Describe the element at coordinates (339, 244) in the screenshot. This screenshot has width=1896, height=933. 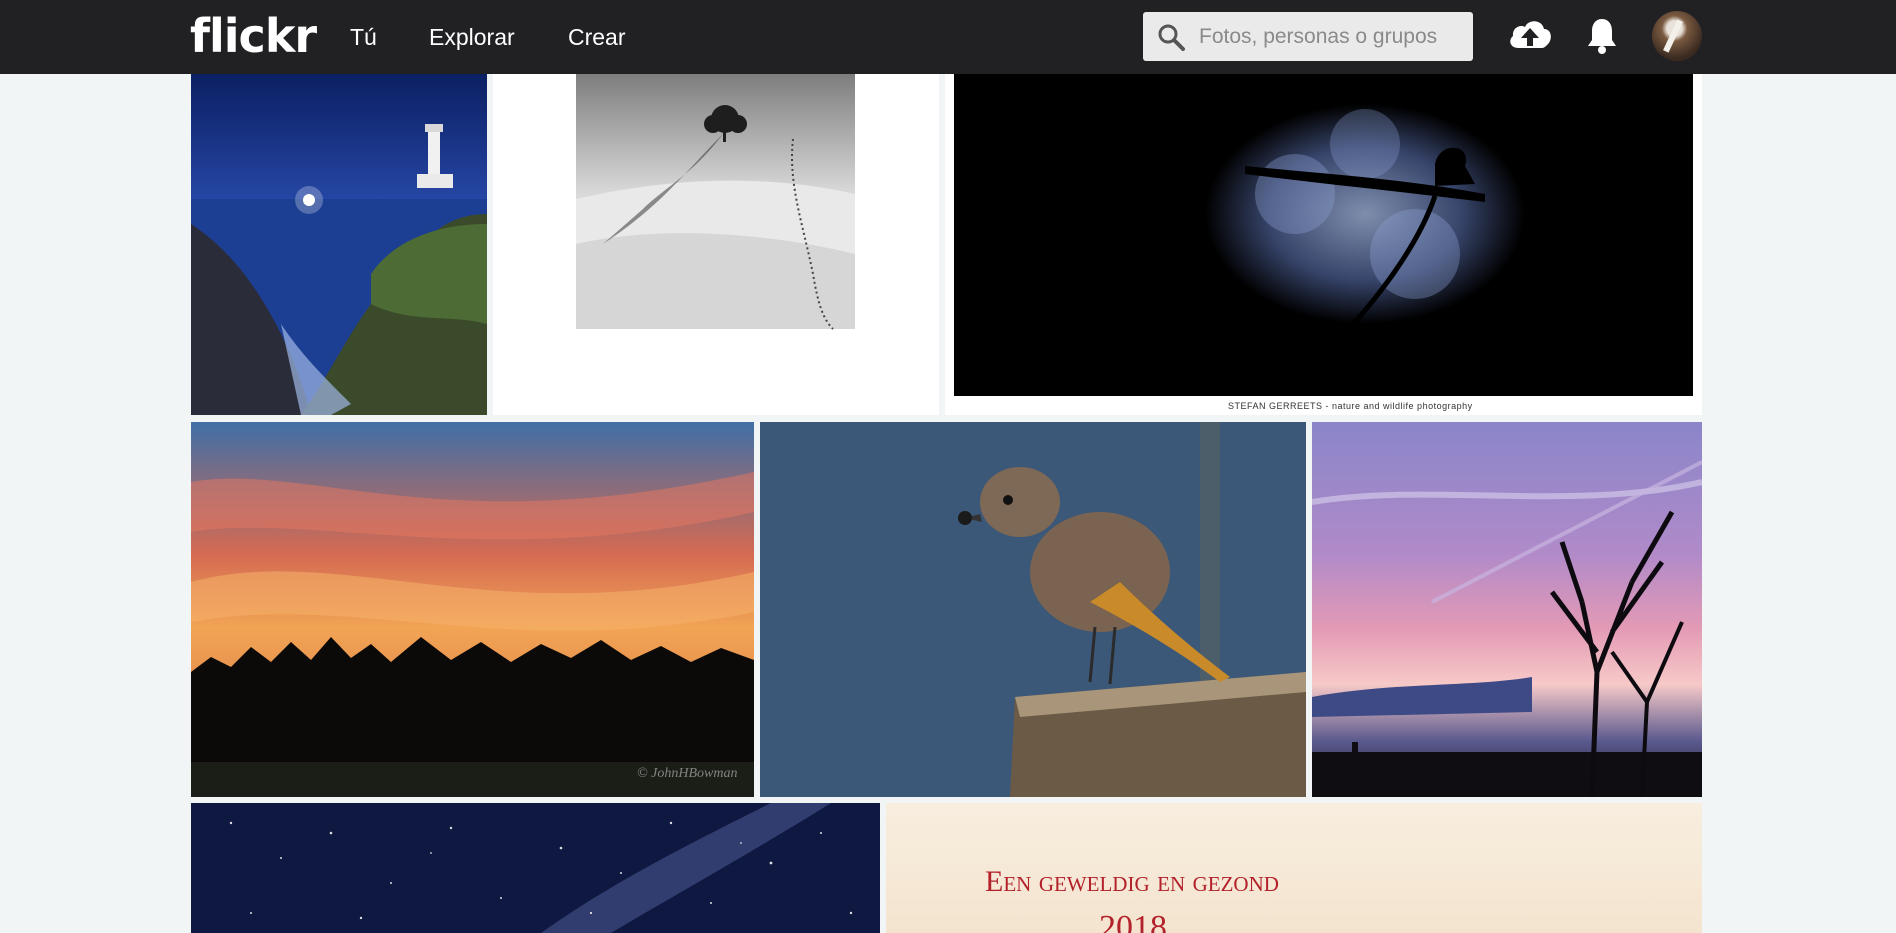
I see `photo-lighthouse` at that location.